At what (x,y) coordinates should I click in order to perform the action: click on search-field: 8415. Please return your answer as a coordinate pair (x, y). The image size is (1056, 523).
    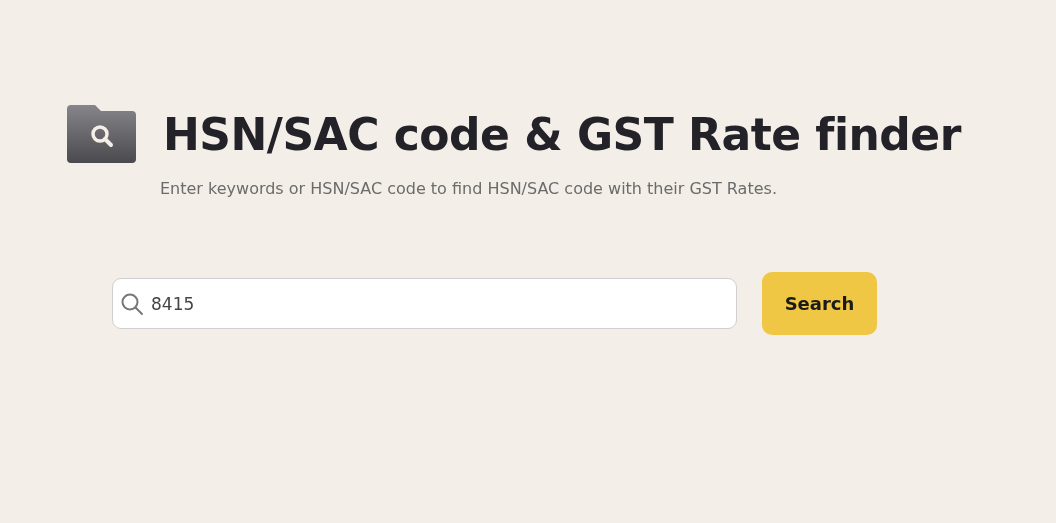
    Looking at the image, I should click on (424, 303).